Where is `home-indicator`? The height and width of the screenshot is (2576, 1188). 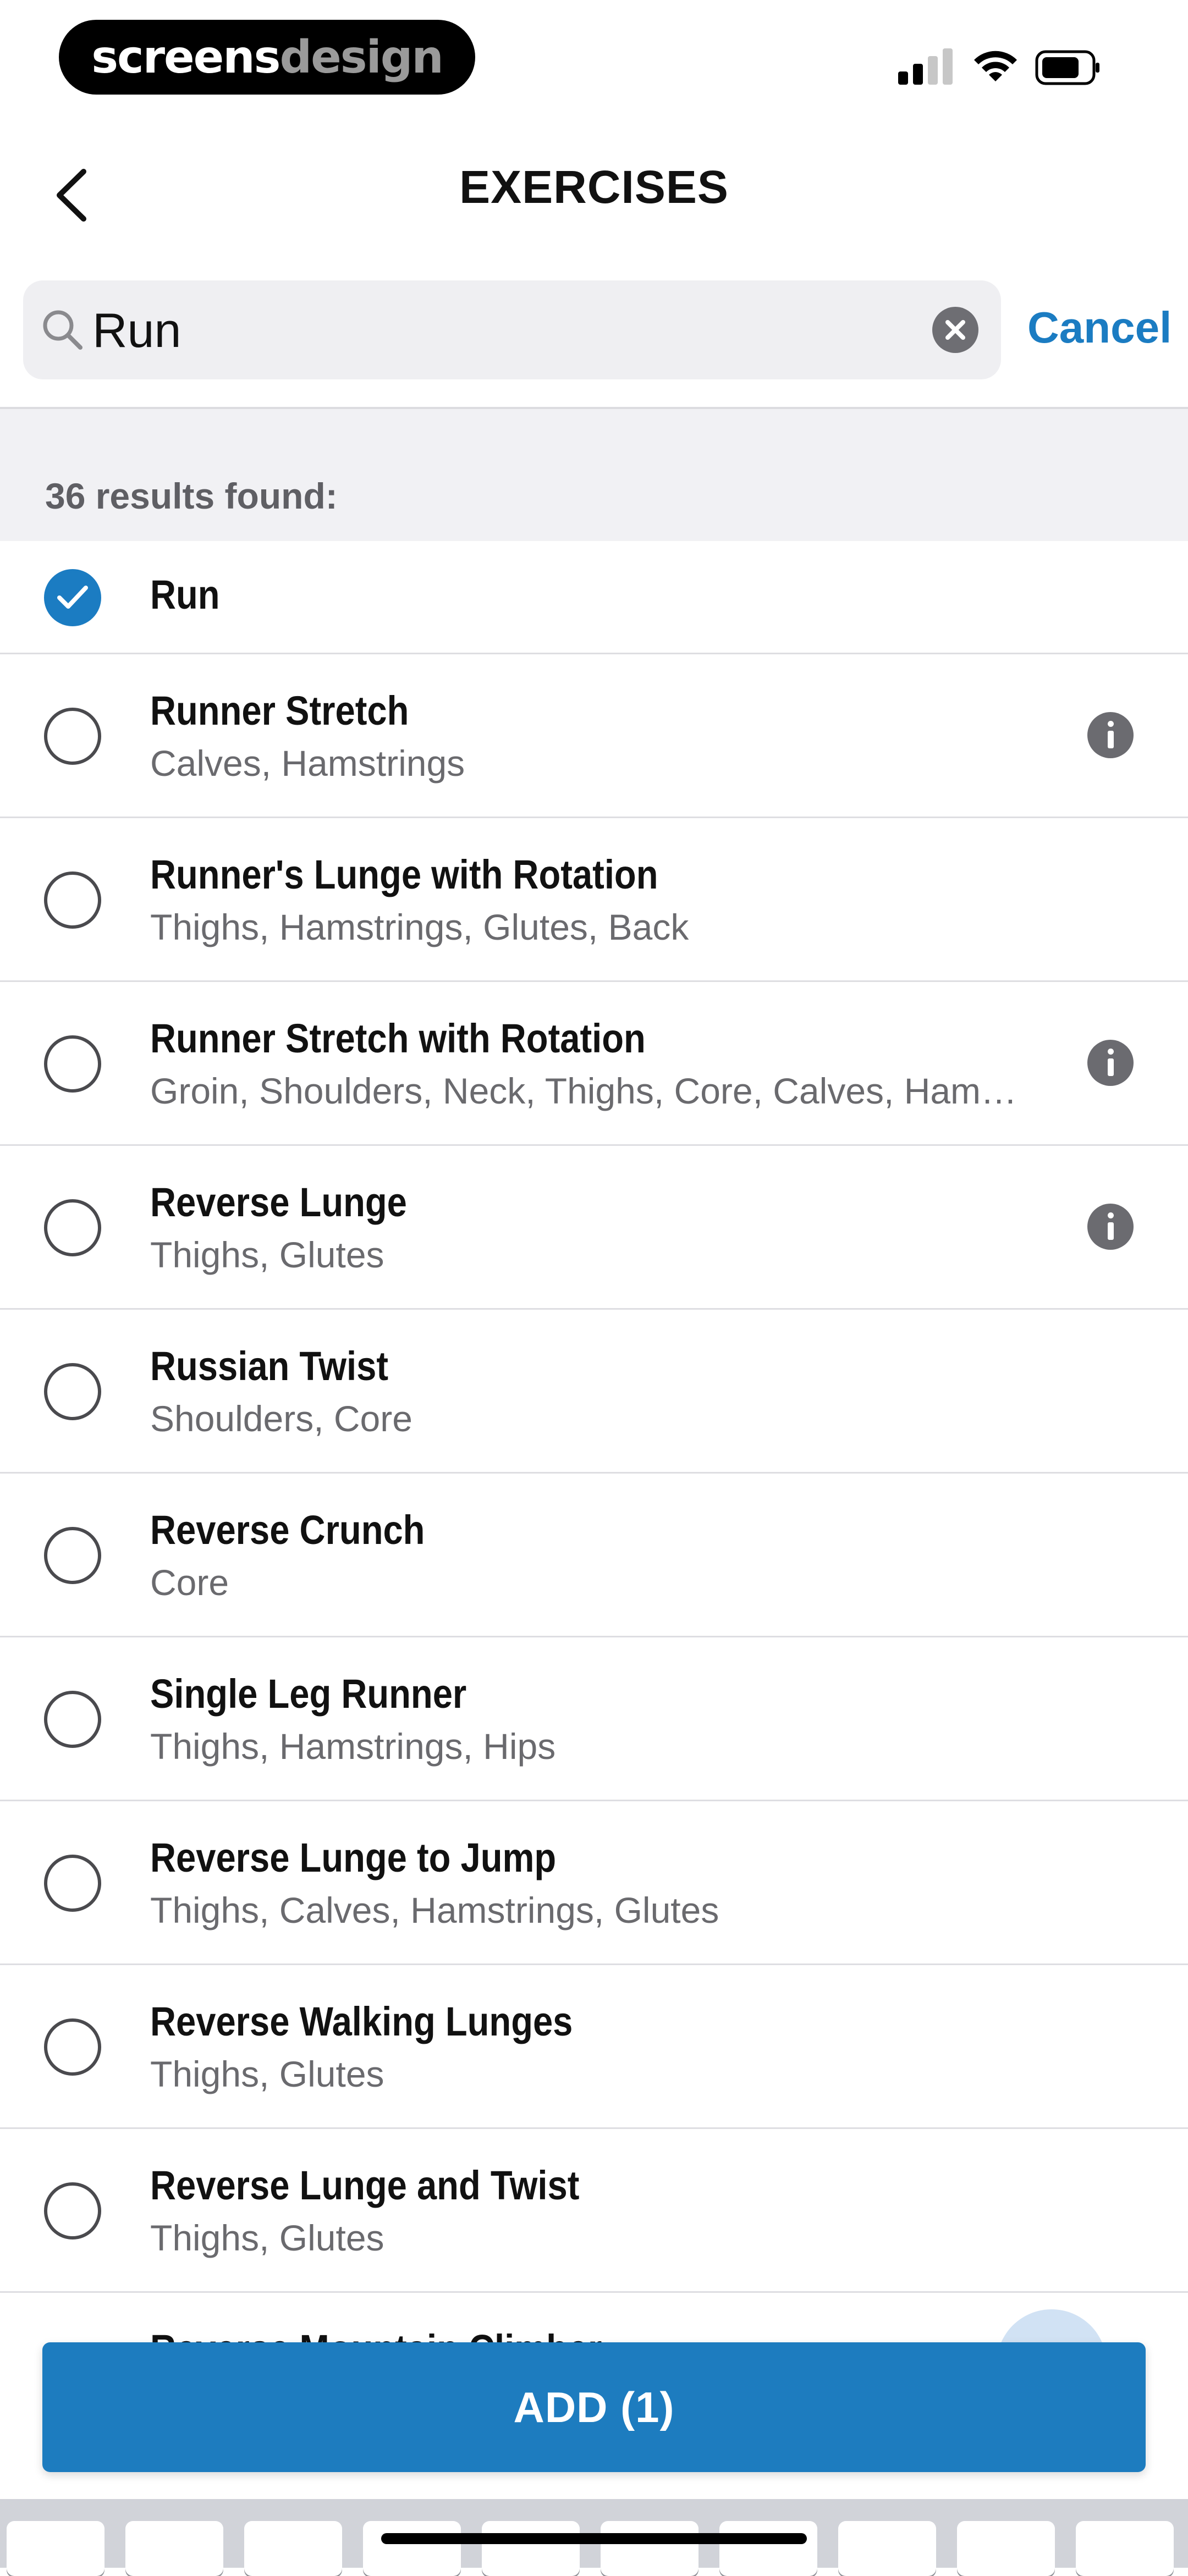
home-indicator is located at coordinates (594, 2538).